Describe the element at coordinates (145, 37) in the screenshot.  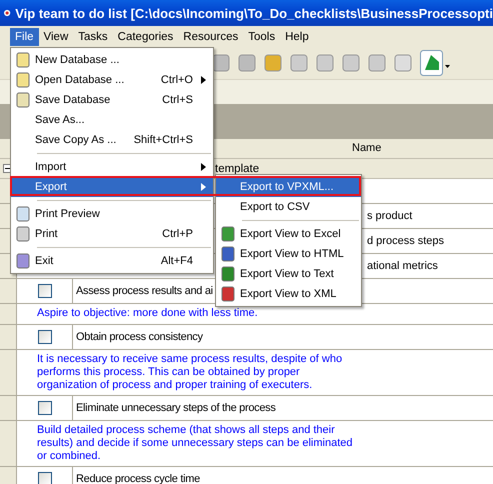
I see `menu-bar-item: Categories` at that location.